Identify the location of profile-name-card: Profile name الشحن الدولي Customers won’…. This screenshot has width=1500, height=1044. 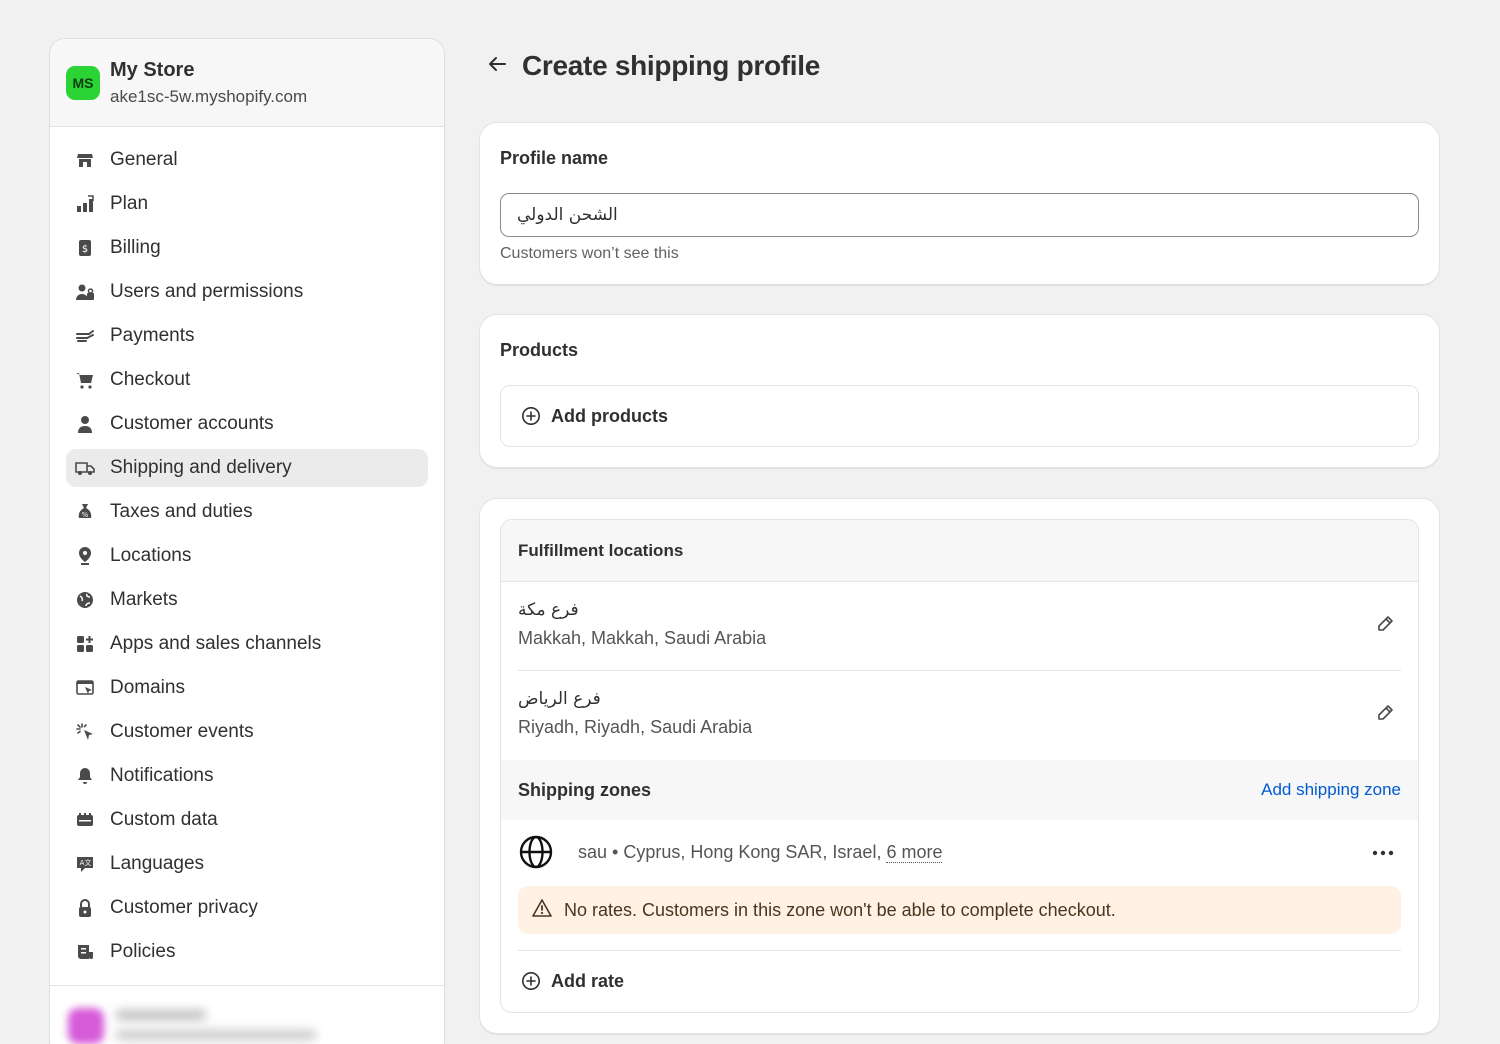
(959, 203).